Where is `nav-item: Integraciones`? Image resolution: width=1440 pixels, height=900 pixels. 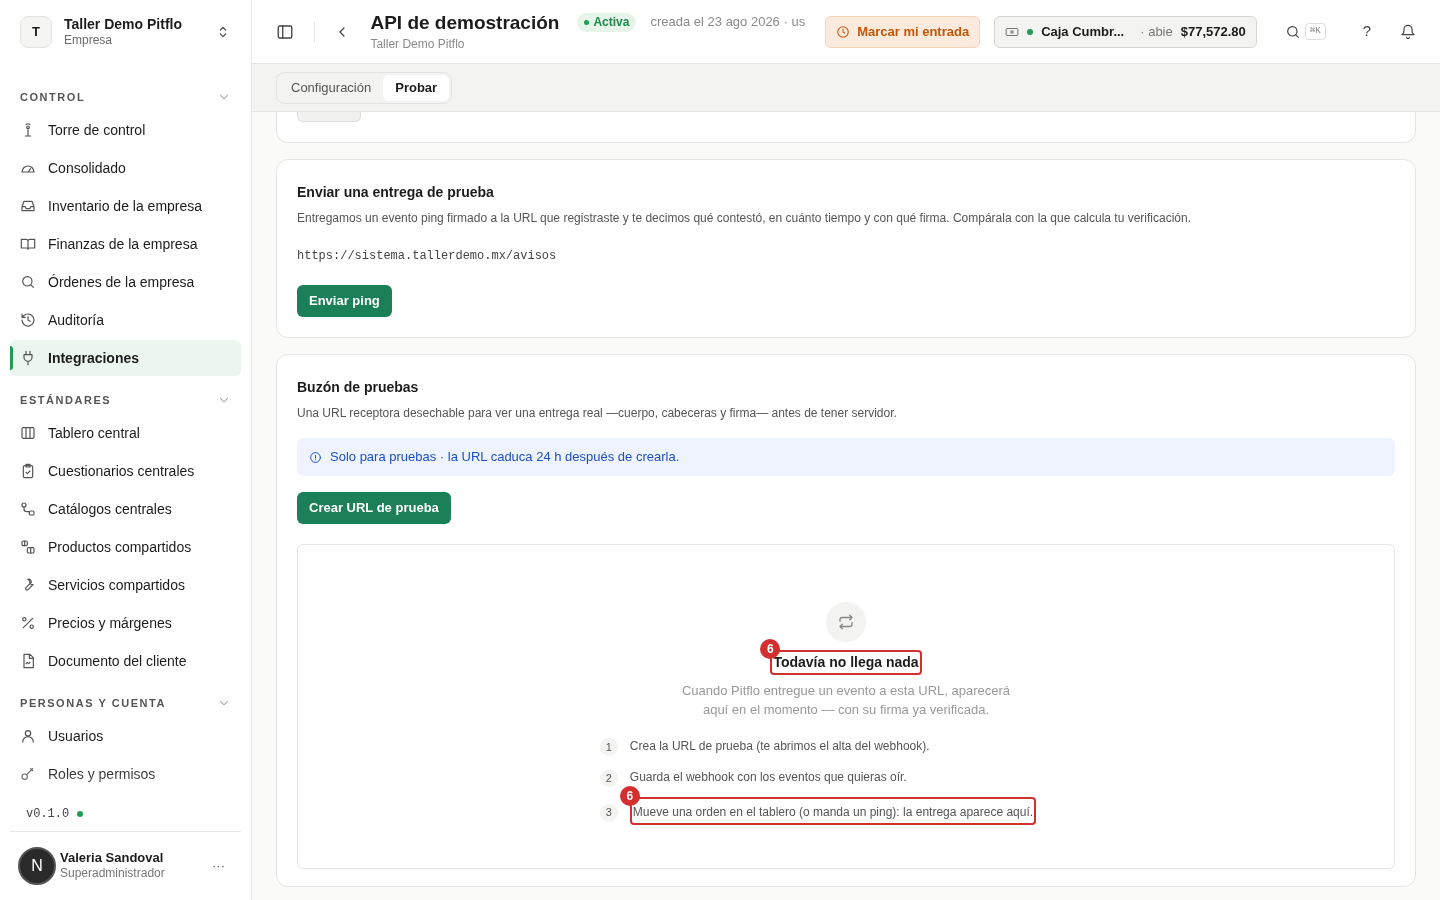
nav-item: Integraciones is located at coordinates (125, 358).